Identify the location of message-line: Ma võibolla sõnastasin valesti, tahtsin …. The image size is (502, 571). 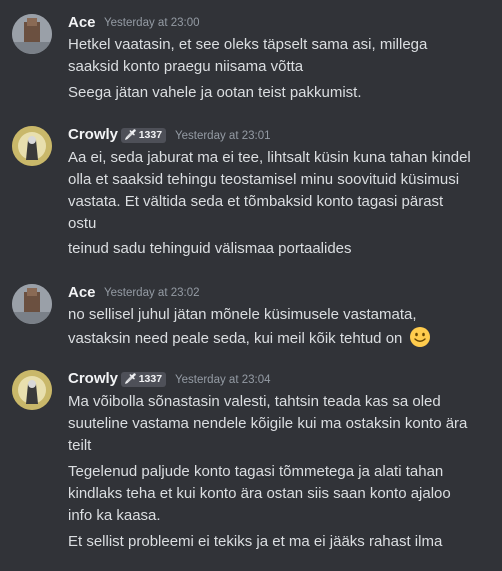
(254, 401).